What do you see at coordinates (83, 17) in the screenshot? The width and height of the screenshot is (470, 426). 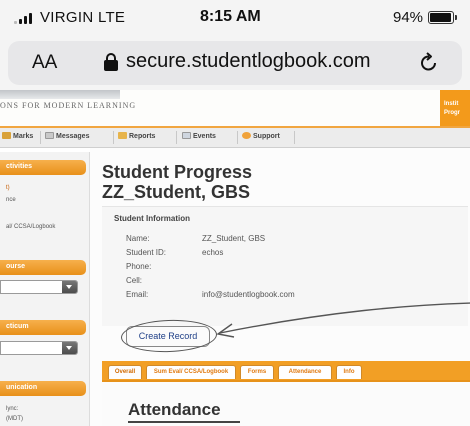 I see `carrier-label: VIRGIN LTE` at bounding box center [83, 17].